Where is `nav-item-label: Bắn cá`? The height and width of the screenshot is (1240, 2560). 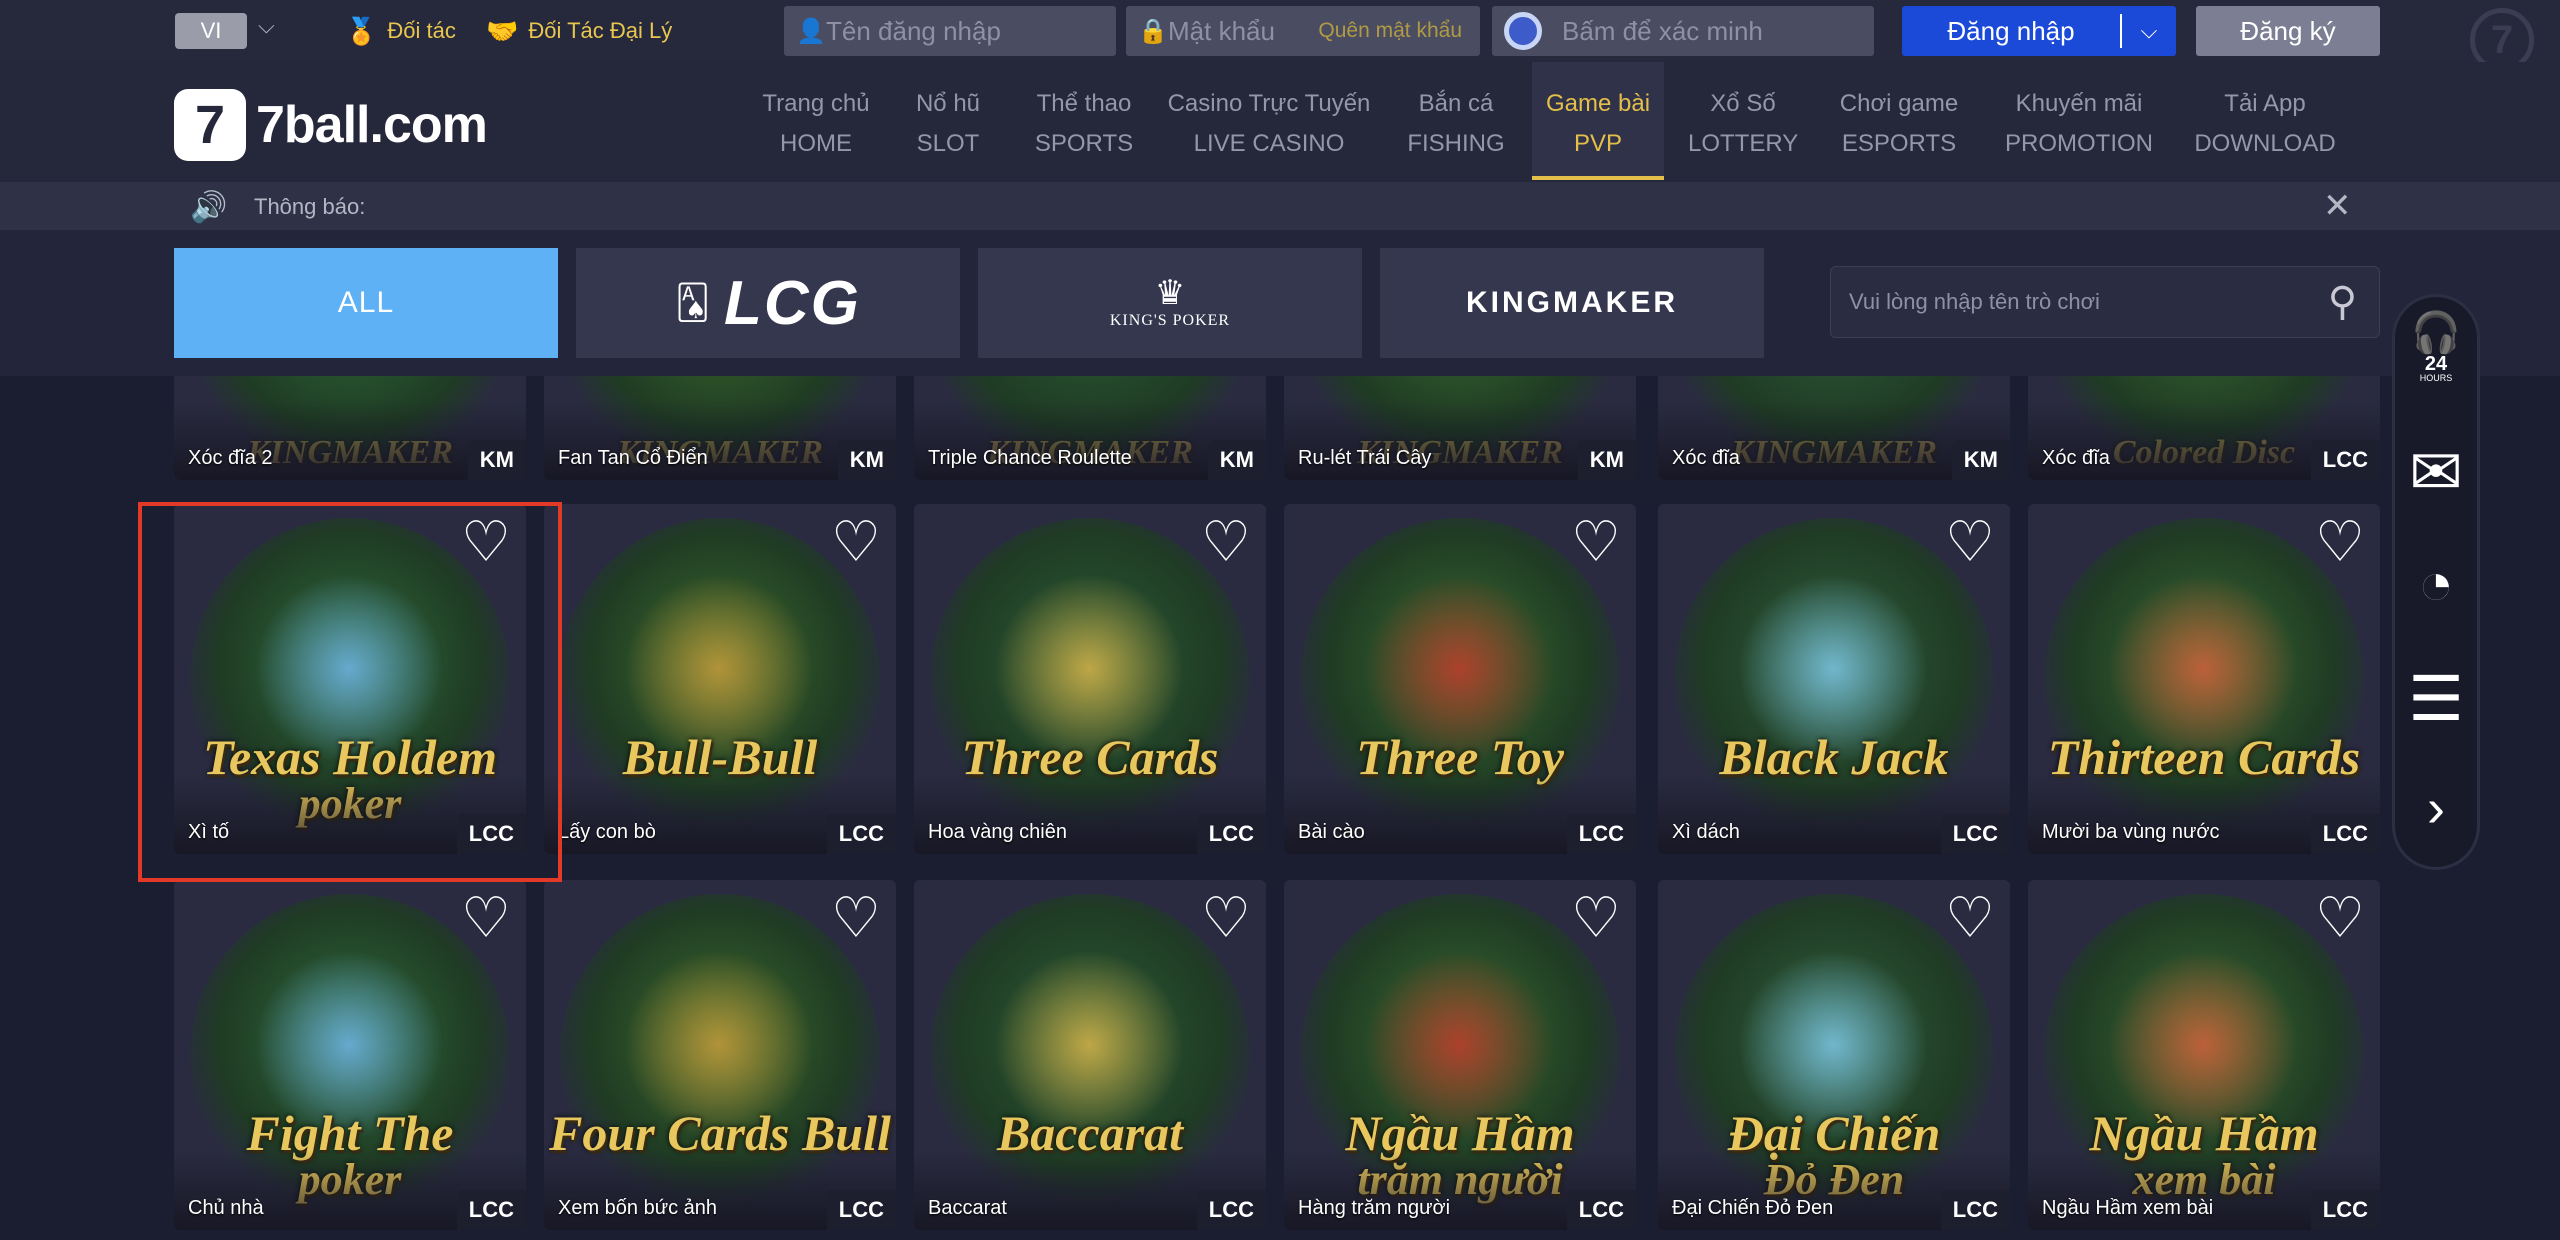 nav-item-label: Bắn cá is located at coordinates (1456, 103).